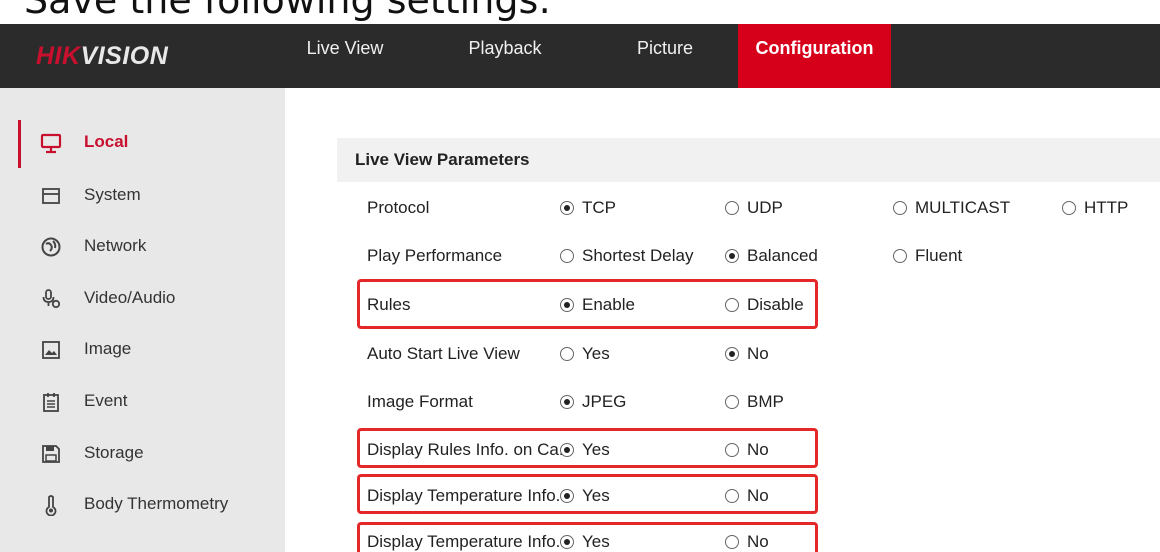  Describe the element at coordinates (443, 353) in the screenshot. I see `row-label-auto-start-live-view: Auto Start Live View` at that location.